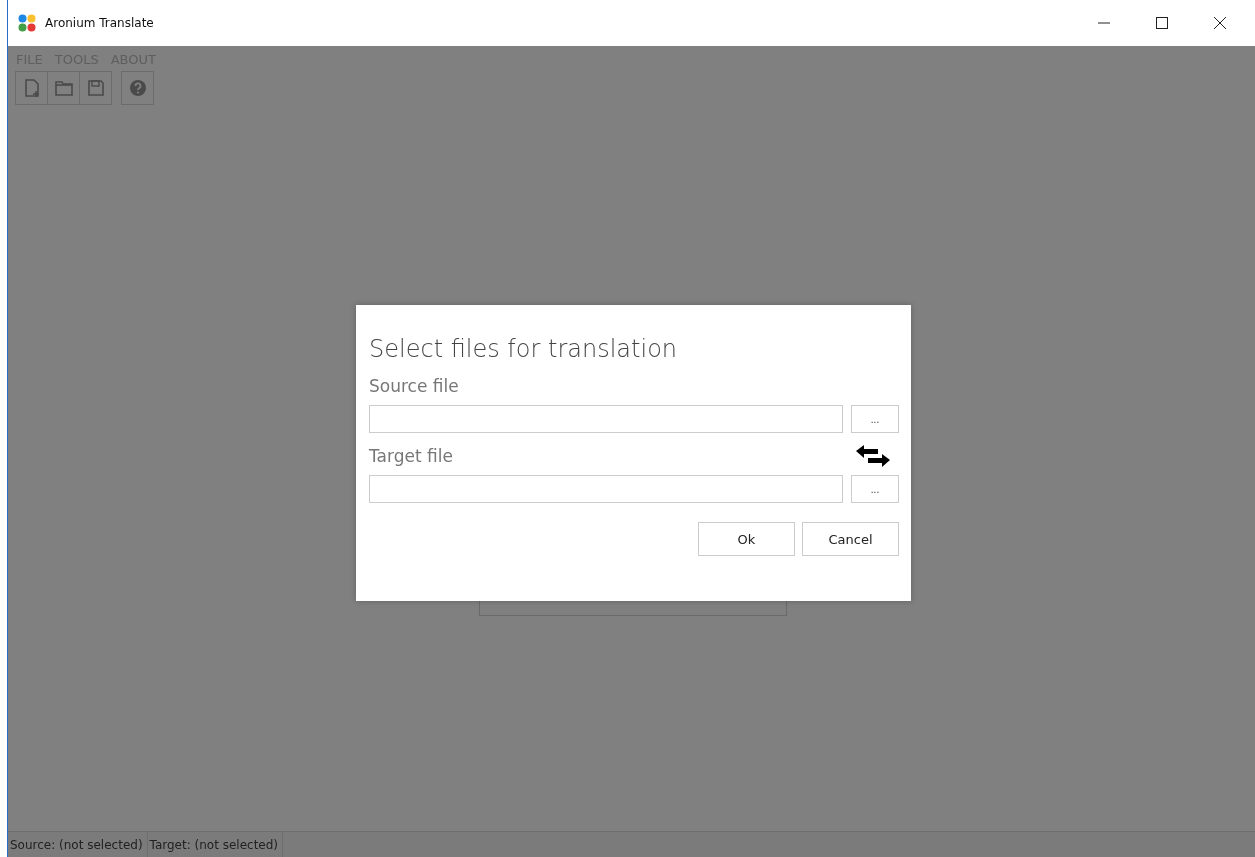  Describe the element at coordinates (411, 456) in the screenshot. I see `field-label: Target file` at that location.